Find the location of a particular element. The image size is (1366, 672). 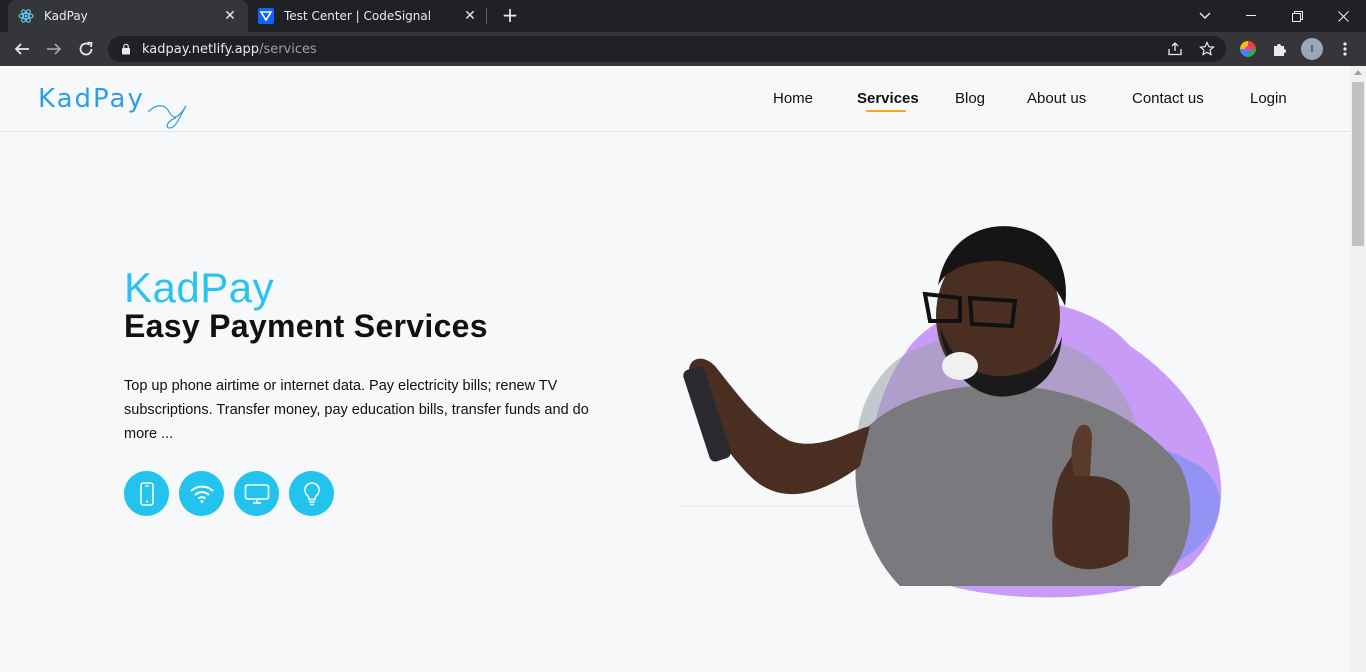

hero-title: KadPay is located at coordinates (199, 287).